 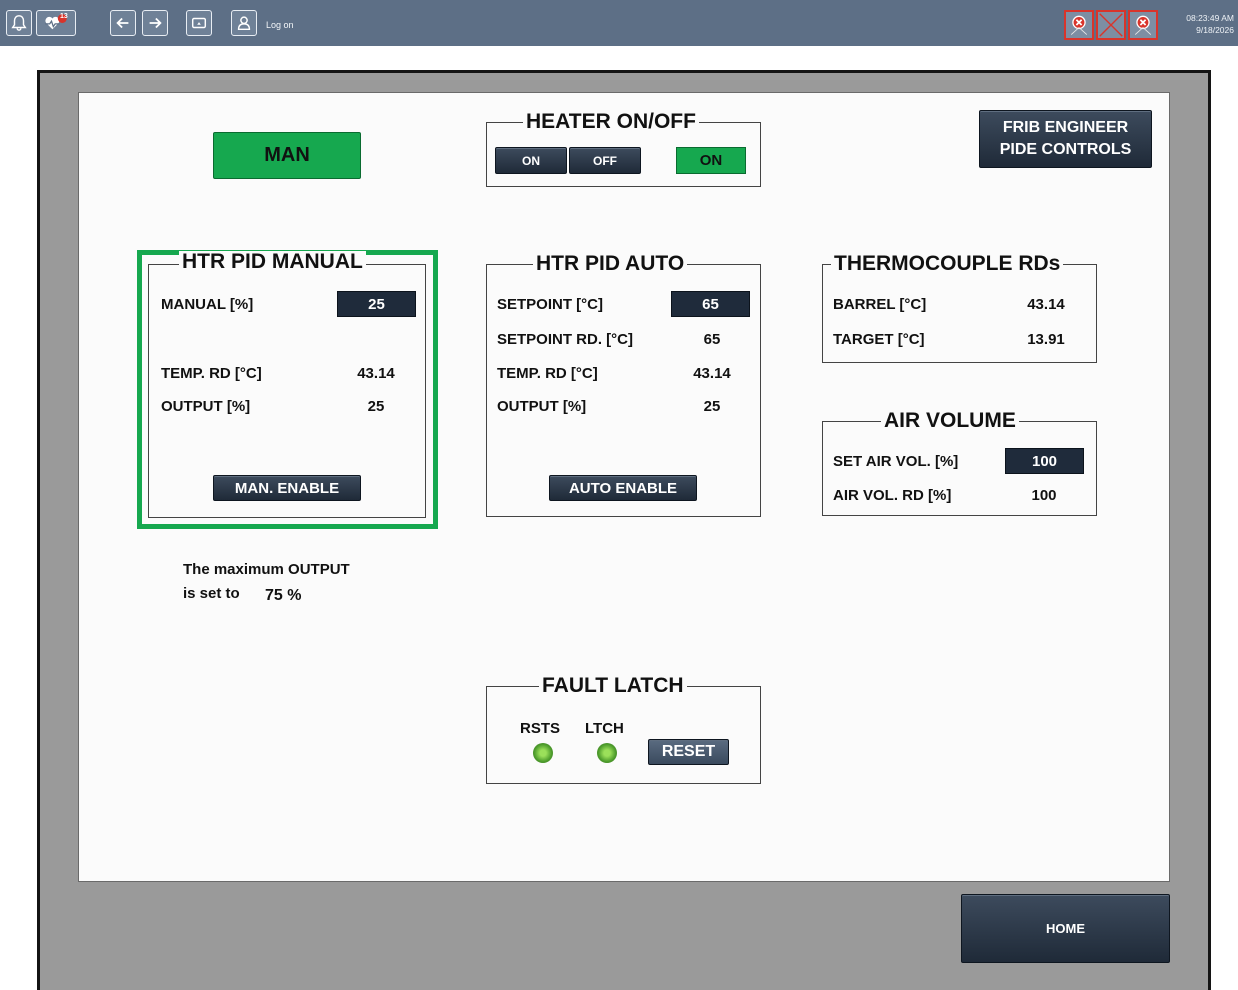 What do you see at coordinates (1065, 139) in the screenshot?
I see `frib-engineer-pide-controls-button: FRIB ENGINEER PIDE CONTROLS` at bounding box center [1065, 139].